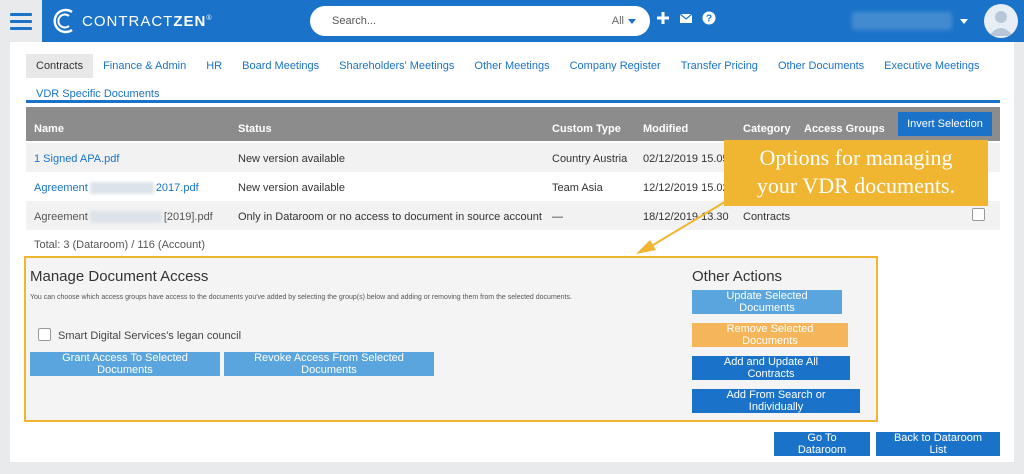 This screenshot has width=1024, height=474. I want to click on logo: CONTRACTZEN®, so click(131, 21).